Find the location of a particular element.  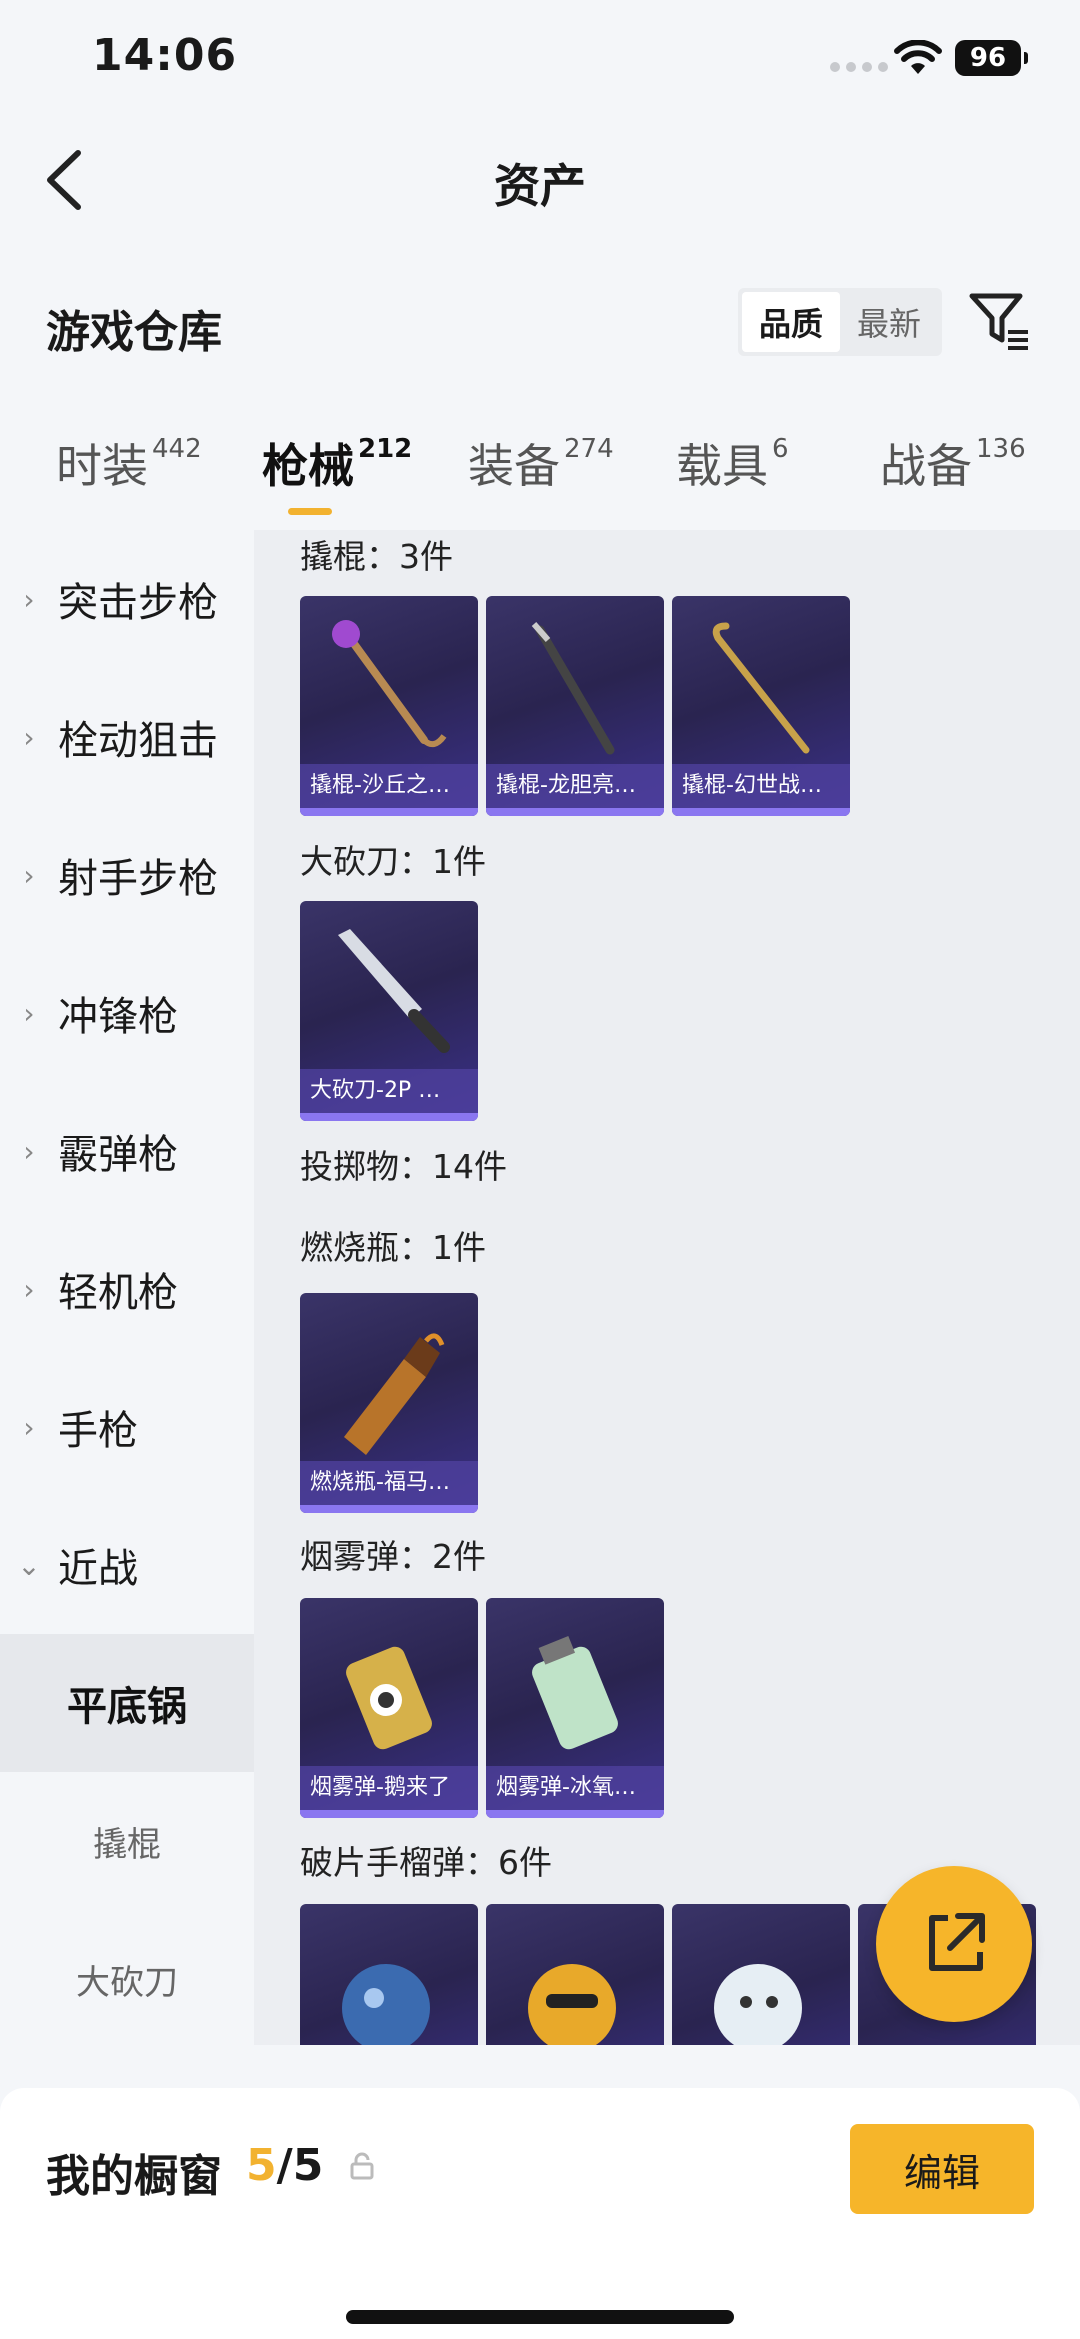

sidebar-item-shotgun: › 霰弹枪 is located at coordinates (127, 1151).